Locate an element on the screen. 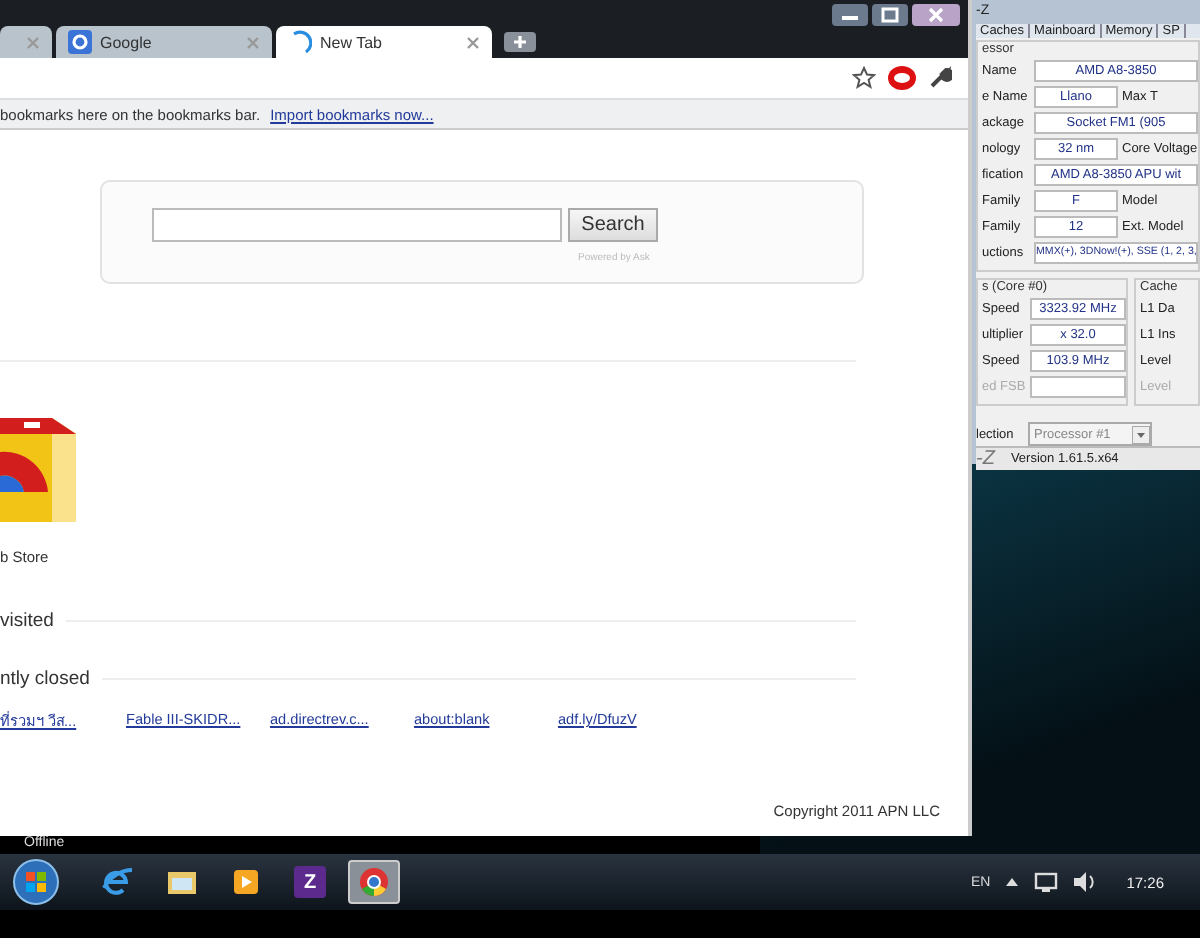  browser-tab: New Tab is located at coordinates (384, 42).